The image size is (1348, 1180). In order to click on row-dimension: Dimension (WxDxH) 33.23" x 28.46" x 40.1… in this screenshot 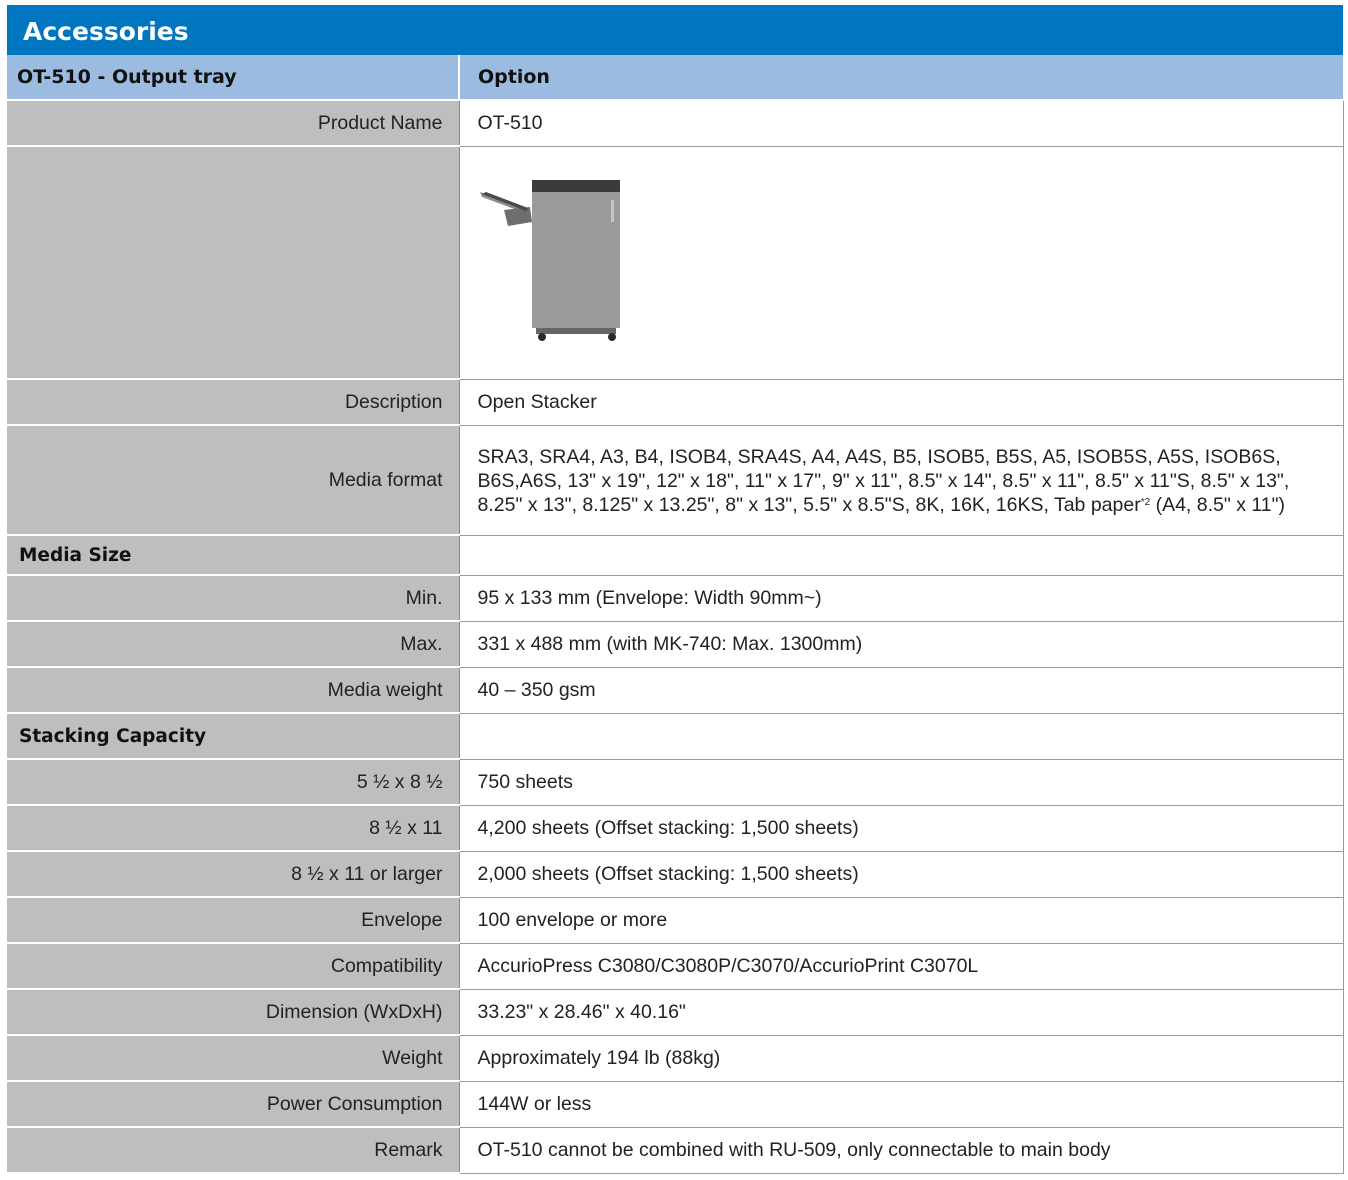, I will do `click(675, 1012)`.